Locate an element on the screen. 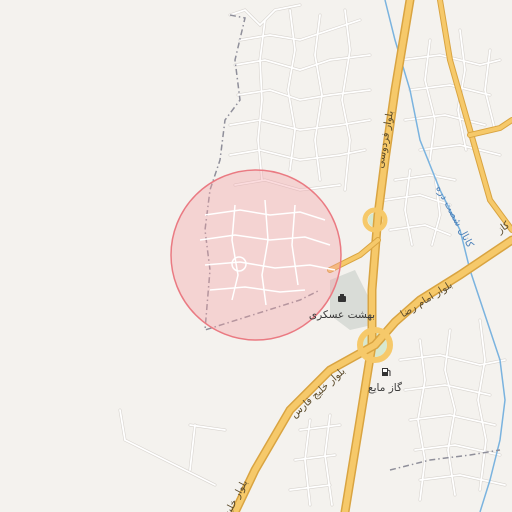 This screenshot has height=512, width=512. gas-station-label: گاز مایع is located at coordinates (385, 387).